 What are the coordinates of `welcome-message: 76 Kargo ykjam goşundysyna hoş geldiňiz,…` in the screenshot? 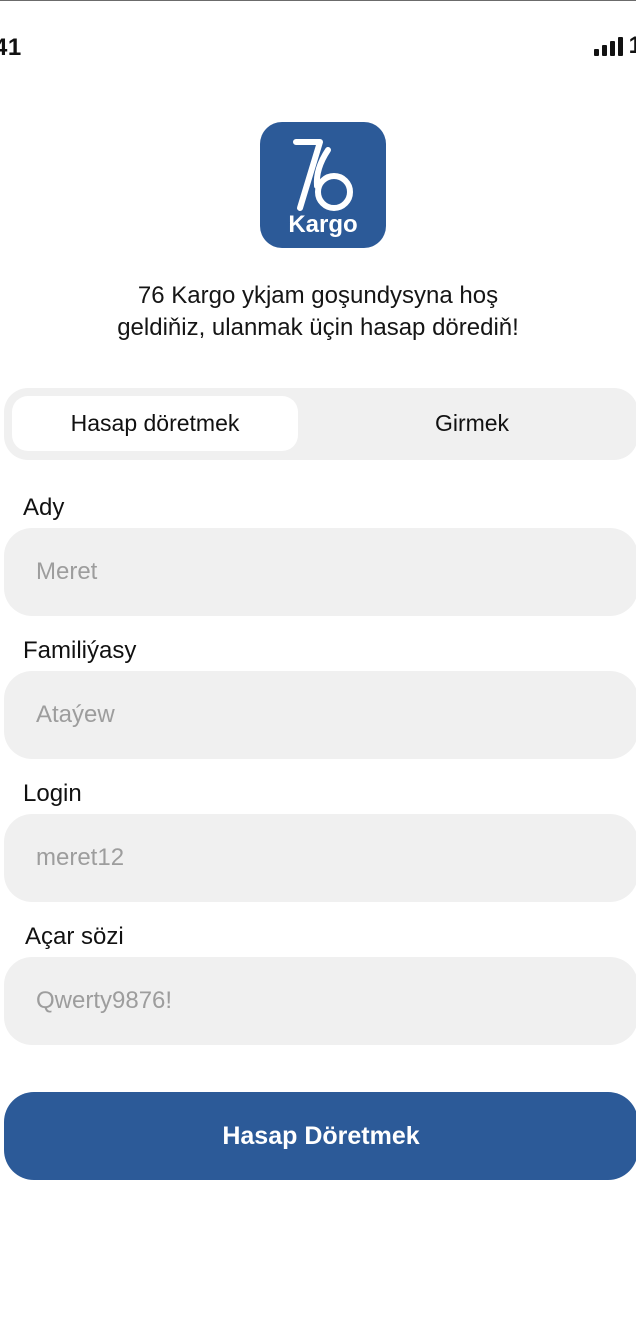 It's located at (318, 312).